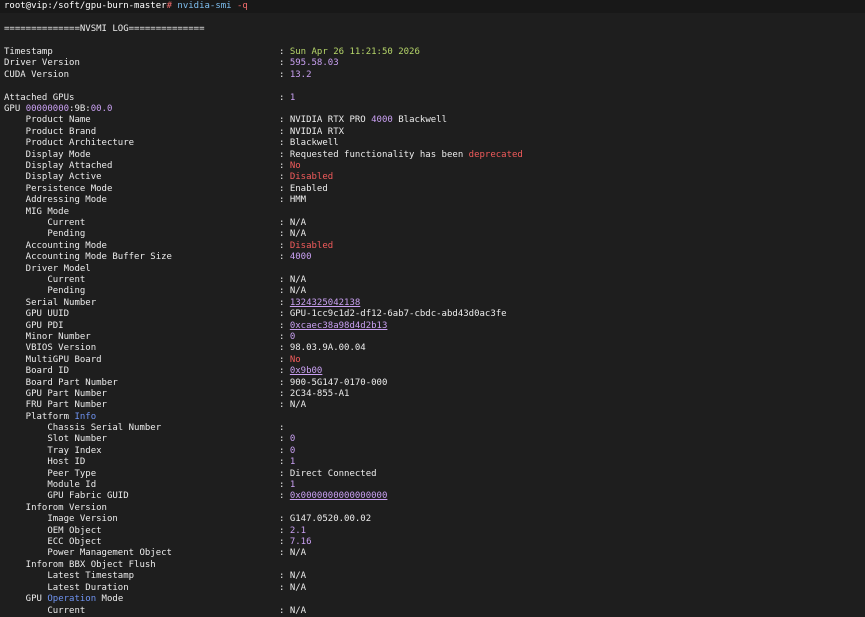 This screenshot has width=865, height=617. What do you see at coordinates (69, 143) in the screenshot?
I see `log-label: Product Architecture` at bounding box center [69, 143].